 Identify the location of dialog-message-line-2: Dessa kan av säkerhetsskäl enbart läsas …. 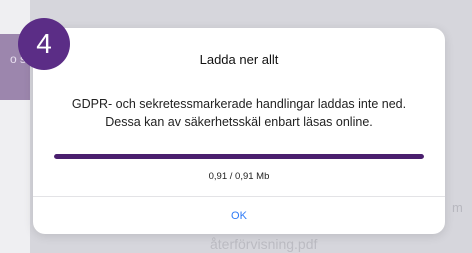
(239, 122).